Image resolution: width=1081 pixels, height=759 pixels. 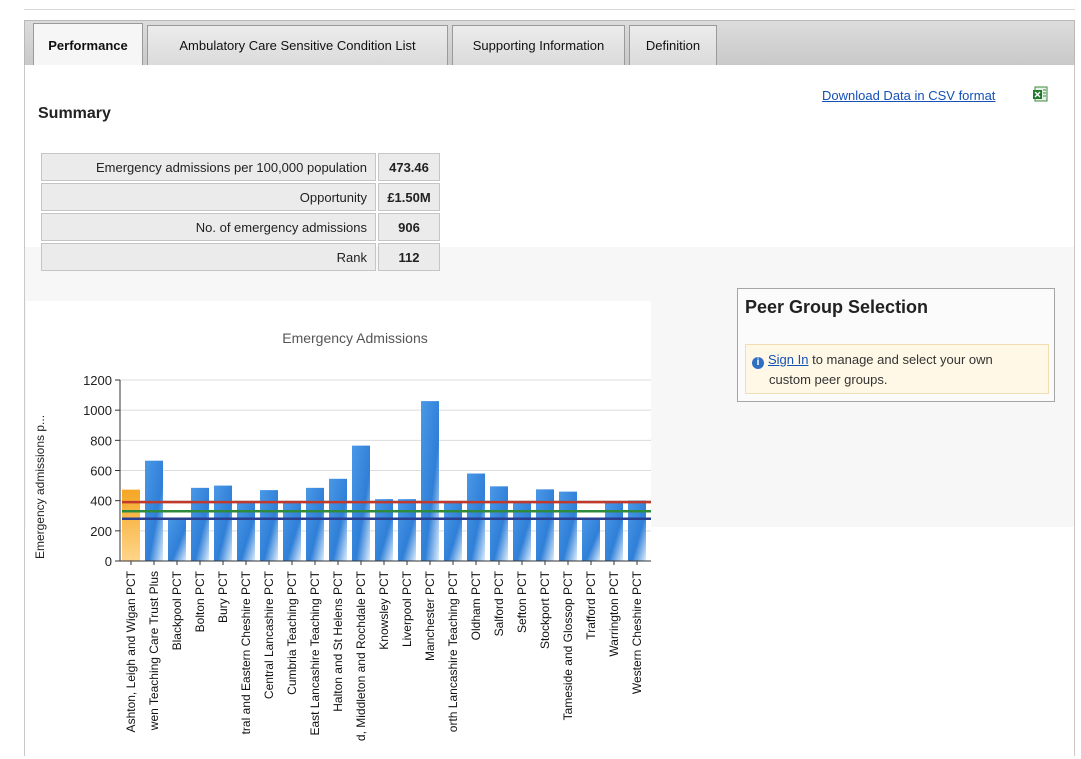 What do you see at coordinates (828, 379) in the screenshot?
I see `note-text-2: custom peer groups.` at bounding box center [828, 379].